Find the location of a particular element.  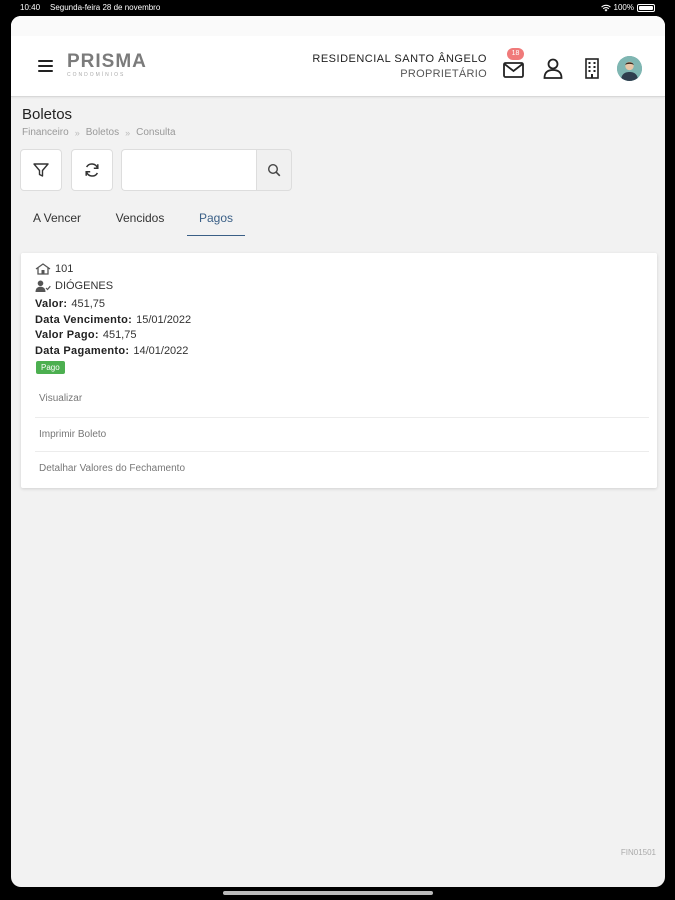

condo-info: RESIDENCIAL SANTO ÂNGELO PROPRIETÁRIO is located at coordinates (399, 66).